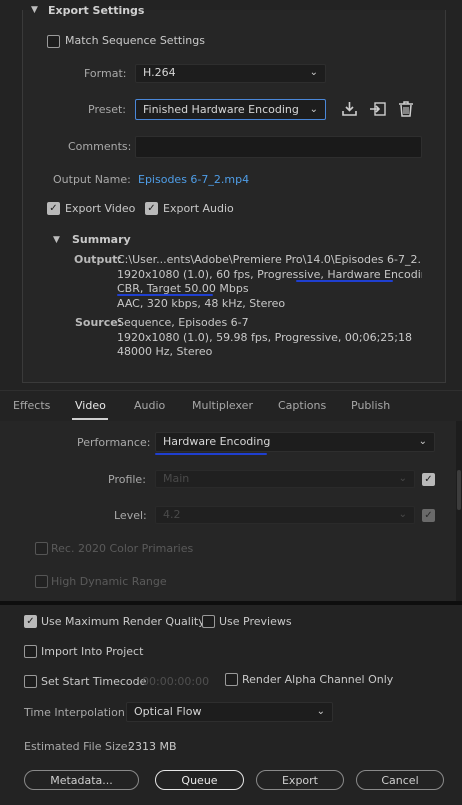 This screenshot has width=462, height=805. What do you see at coordinates (41, 548) in the screenshot?
I see `rec2020-checkbox` at bounding box center [41, 548].